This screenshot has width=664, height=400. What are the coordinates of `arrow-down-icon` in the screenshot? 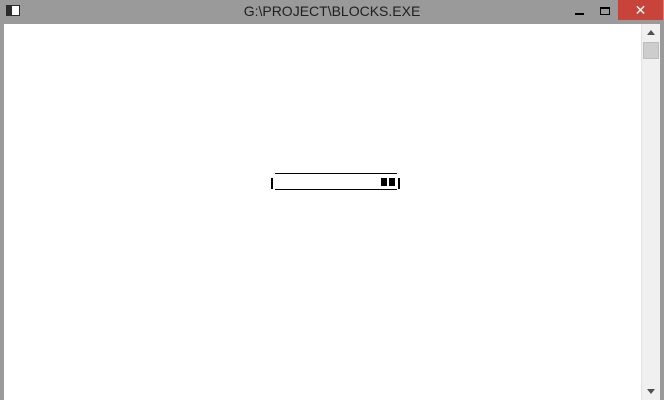 It's located at (651, 391).